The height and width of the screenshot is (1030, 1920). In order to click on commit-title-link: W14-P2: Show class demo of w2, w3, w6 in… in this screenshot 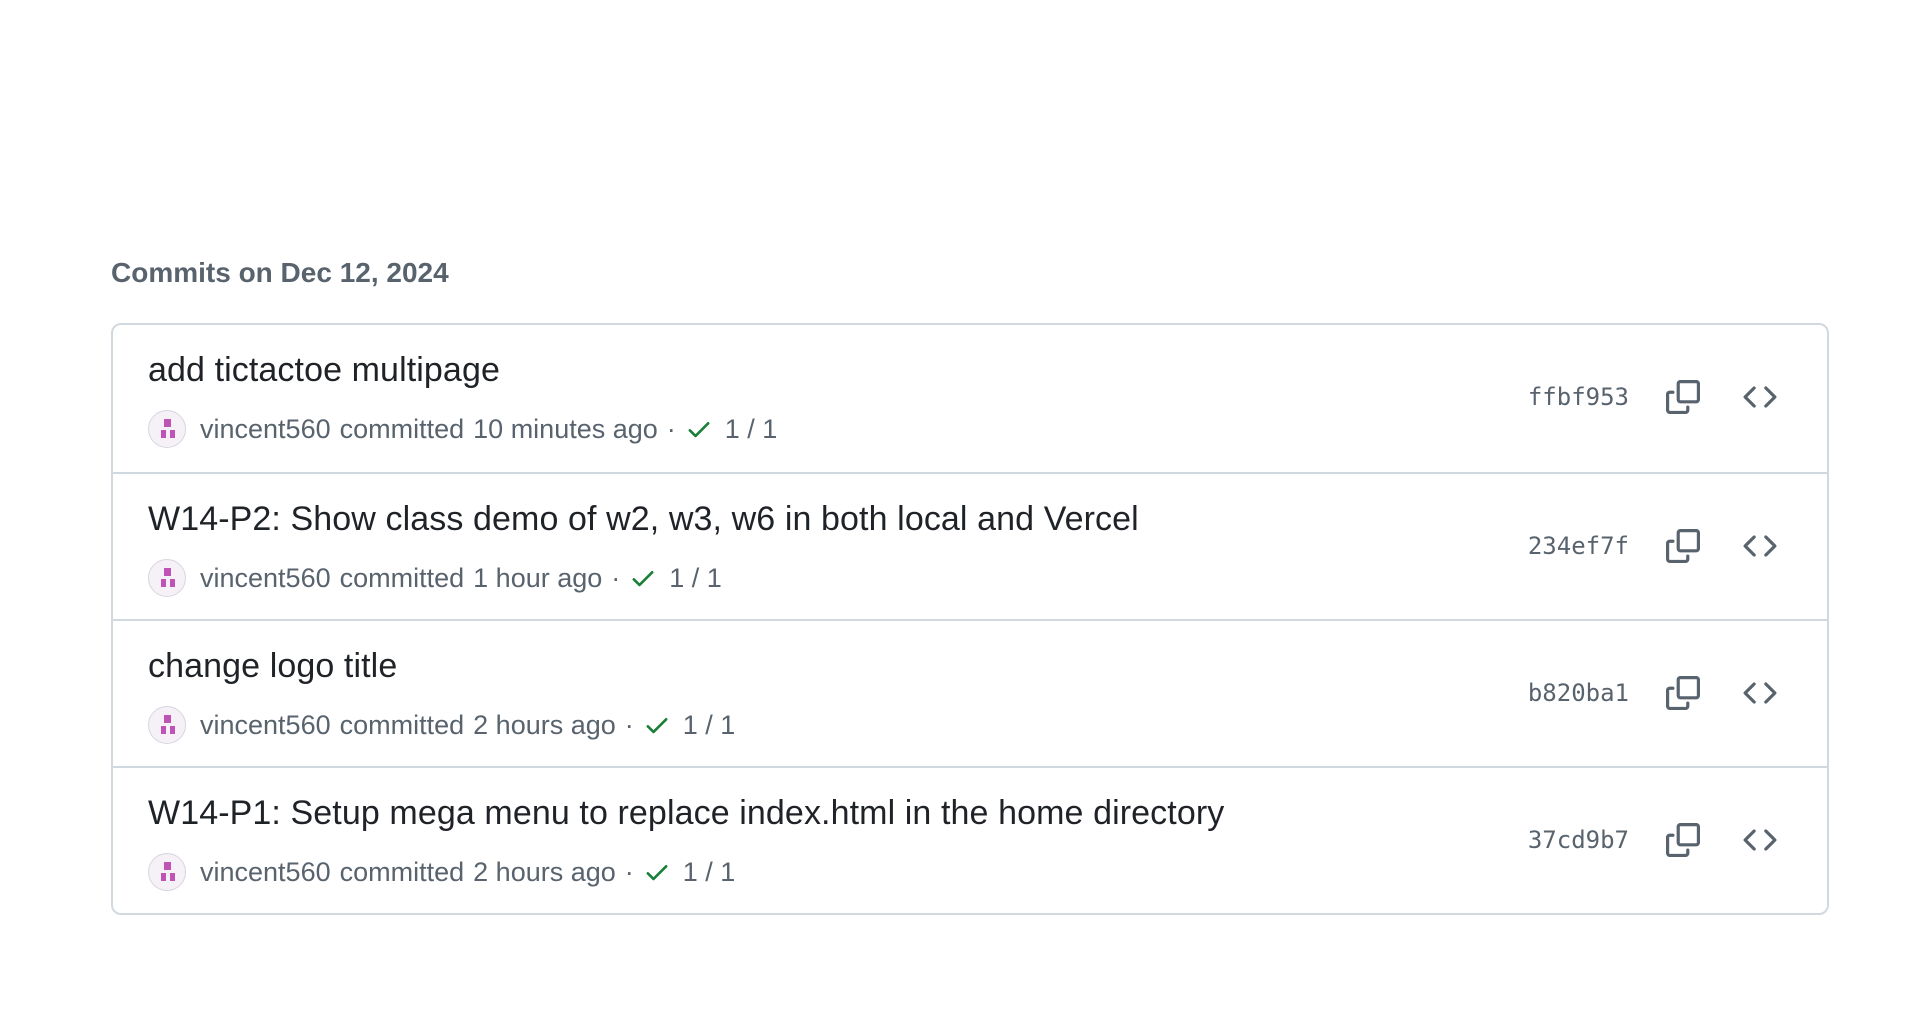, I will do `click(643, 519)`.